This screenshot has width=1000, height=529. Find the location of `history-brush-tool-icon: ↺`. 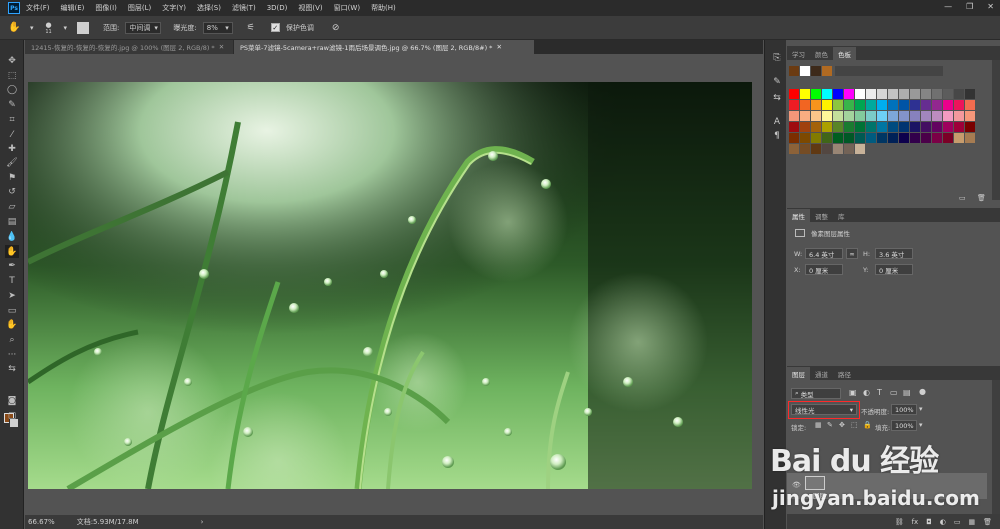

history-brush-tool-icon: ↺ is located at coordinates (12, 191).